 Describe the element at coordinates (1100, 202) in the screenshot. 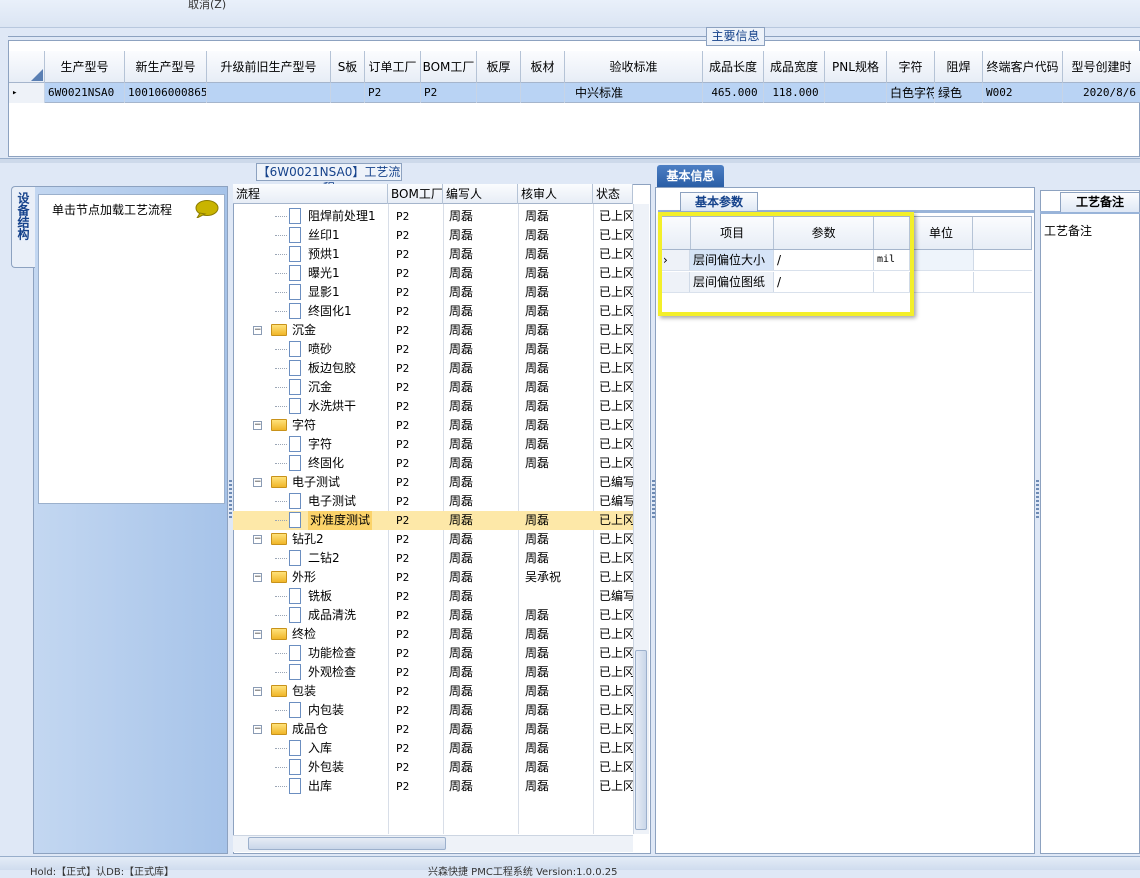

I see `tab-process-remarks: 工艺备注` at that location.